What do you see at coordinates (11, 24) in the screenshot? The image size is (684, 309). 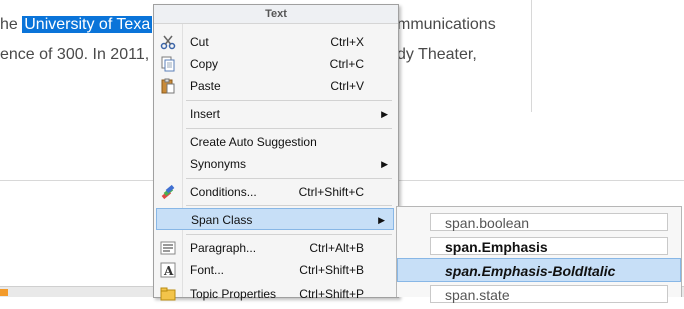 I see `line1-text-before: he` at bounding box center [11, 24].